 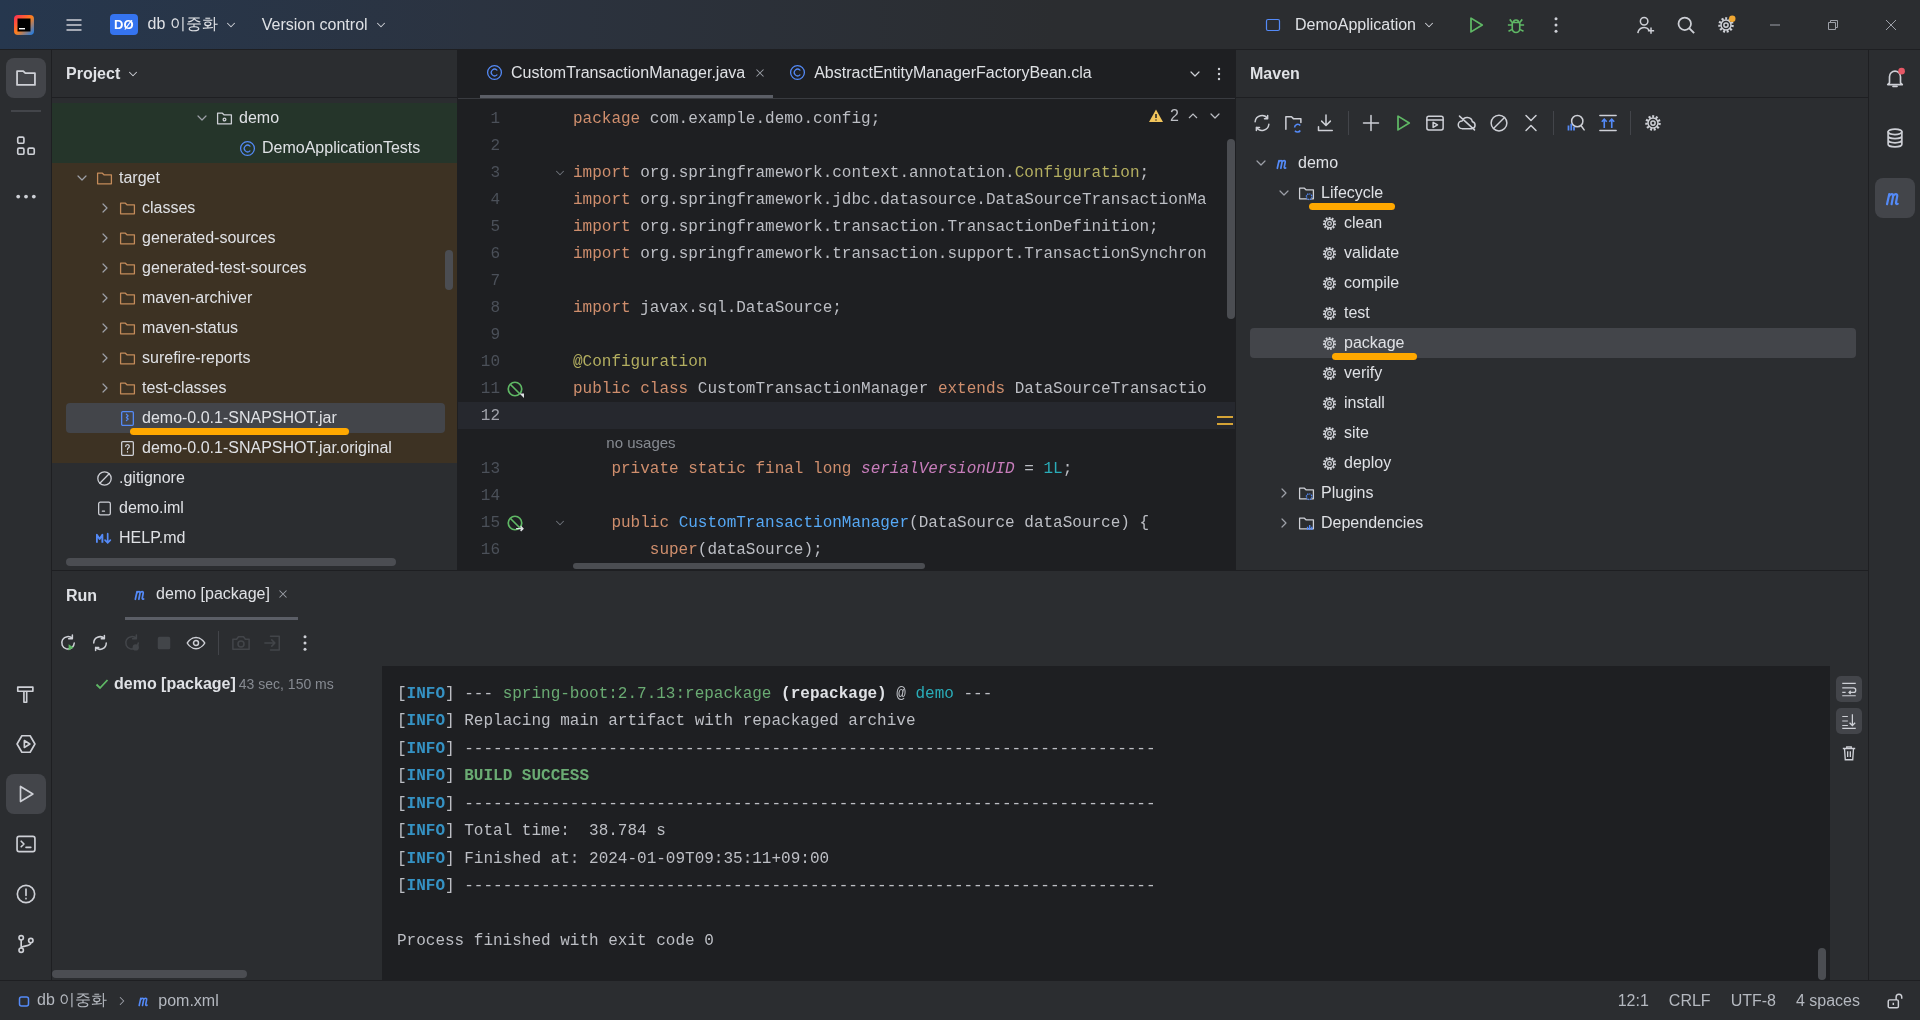 What do you see at coordinates (324, 24) in the screenshot?
I see `vcs-menu: Version control` at bounding box center [324, 24].